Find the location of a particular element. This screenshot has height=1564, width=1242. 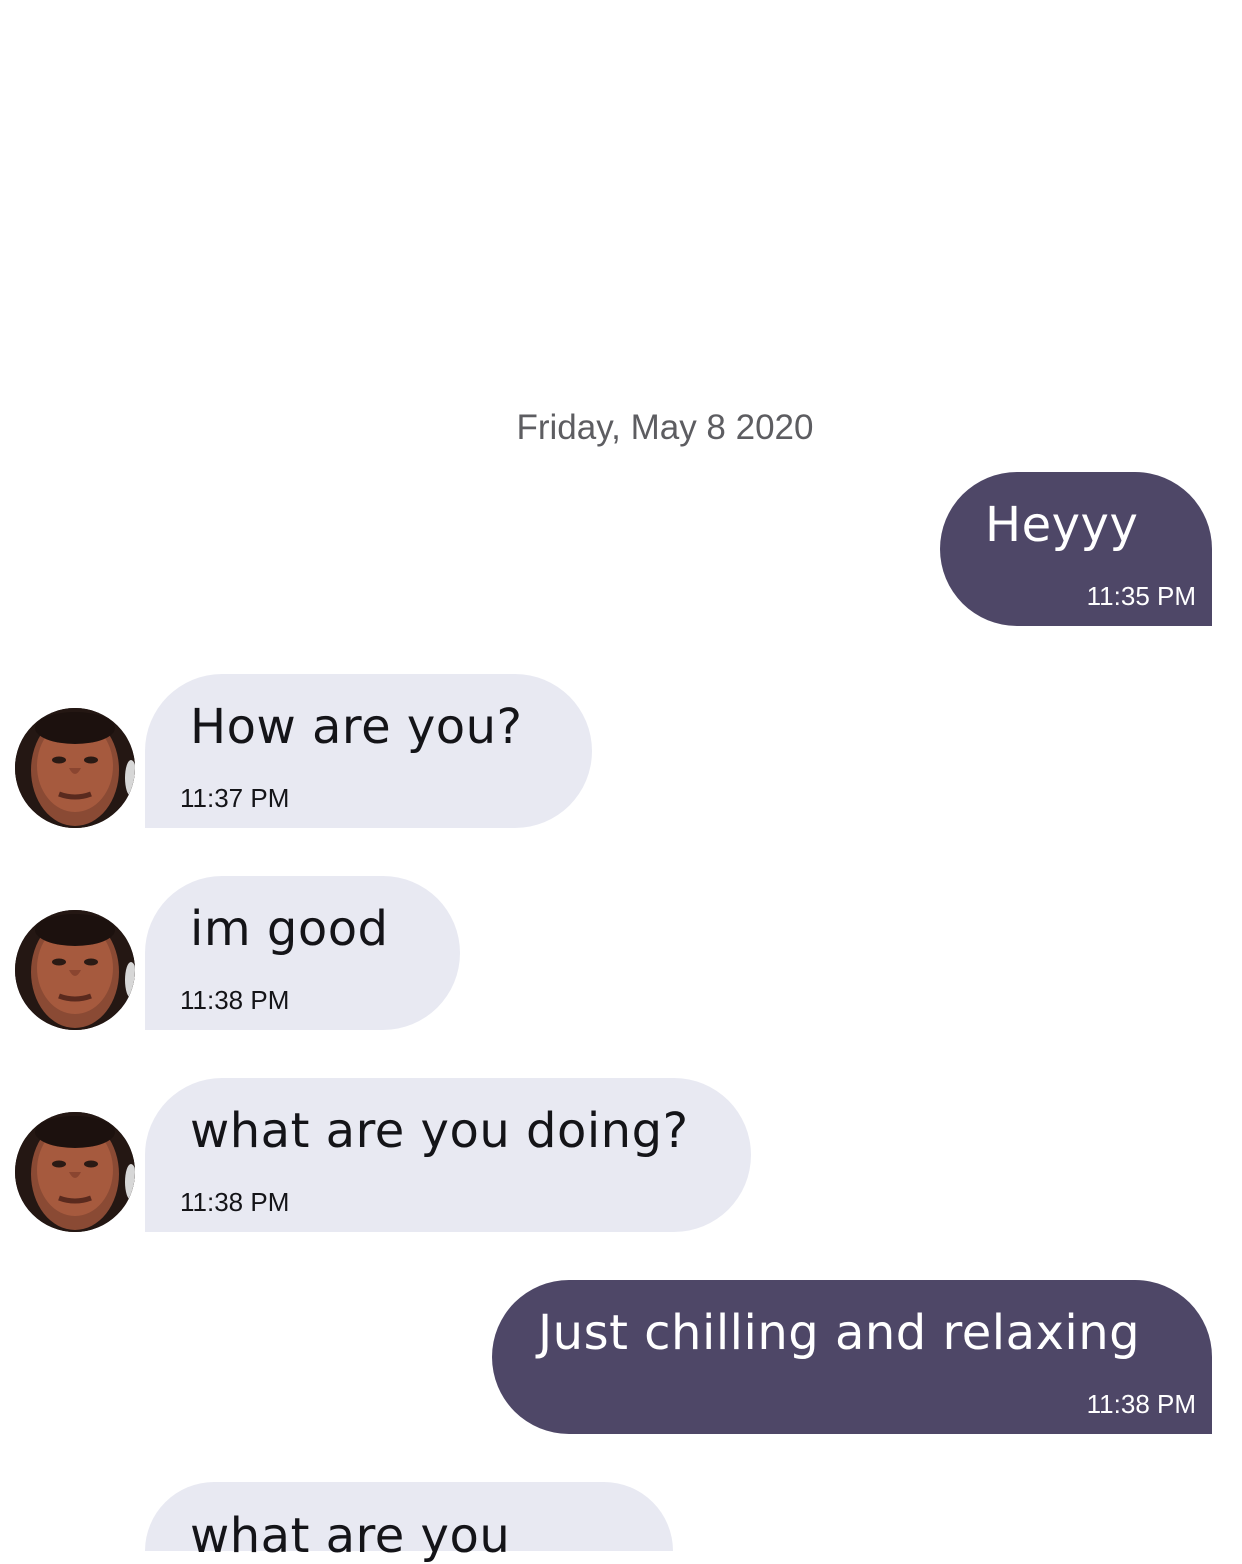

incoming-message: what are you is located at coordinates (409, 1523).